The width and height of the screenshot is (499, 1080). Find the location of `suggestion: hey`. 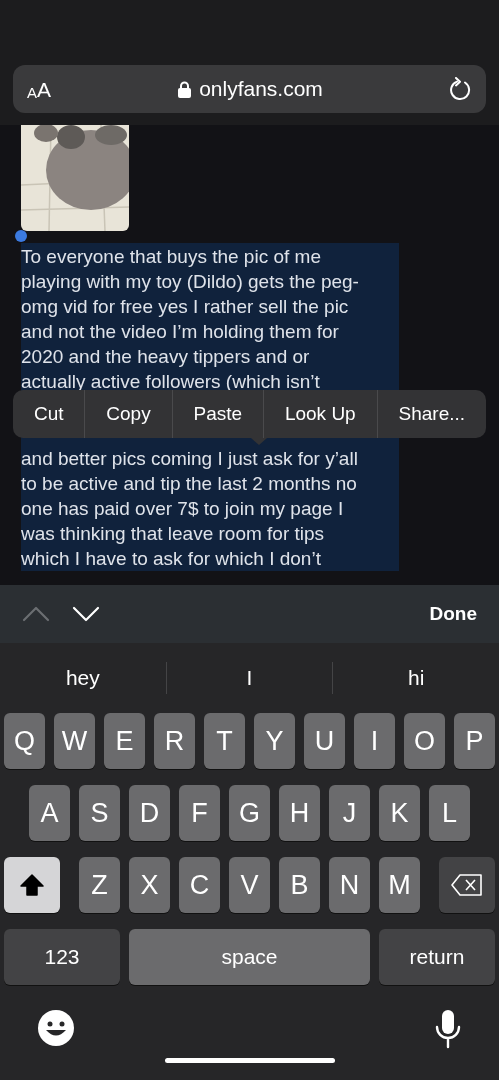

suggestion: hey is located at coordinates (83, 678).